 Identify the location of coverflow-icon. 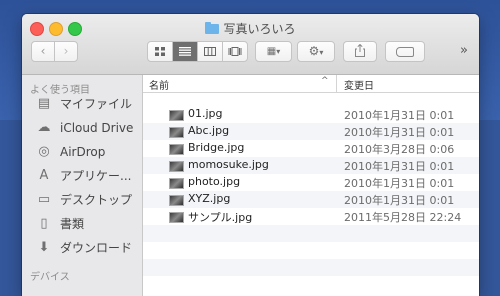
(235, 51).